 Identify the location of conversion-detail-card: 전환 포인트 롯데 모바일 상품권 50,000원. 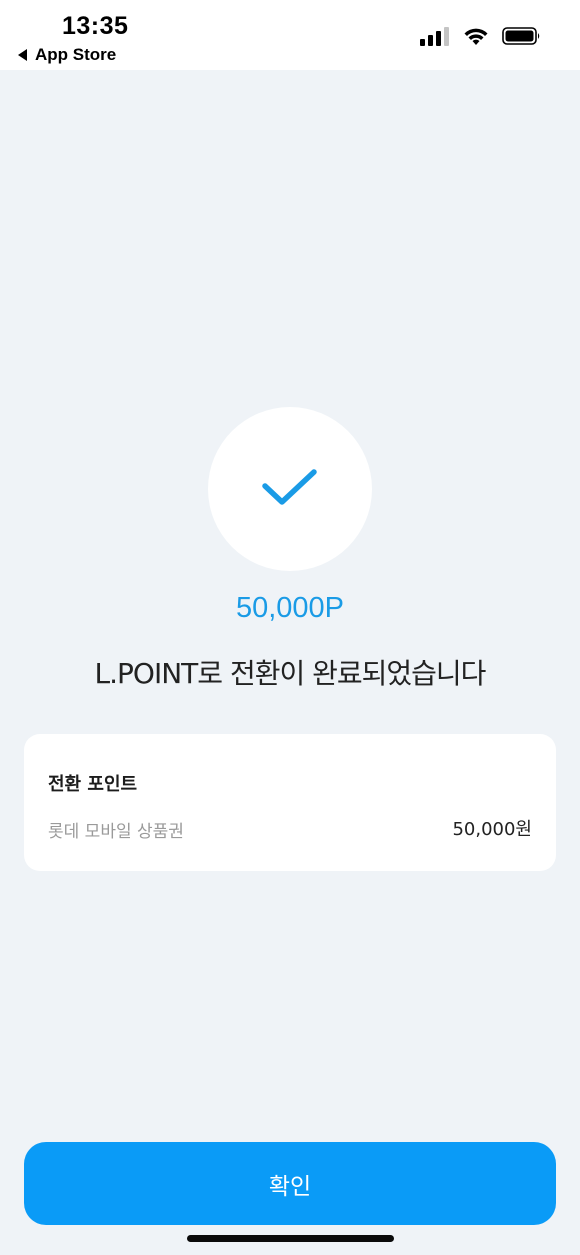
(290, 802).